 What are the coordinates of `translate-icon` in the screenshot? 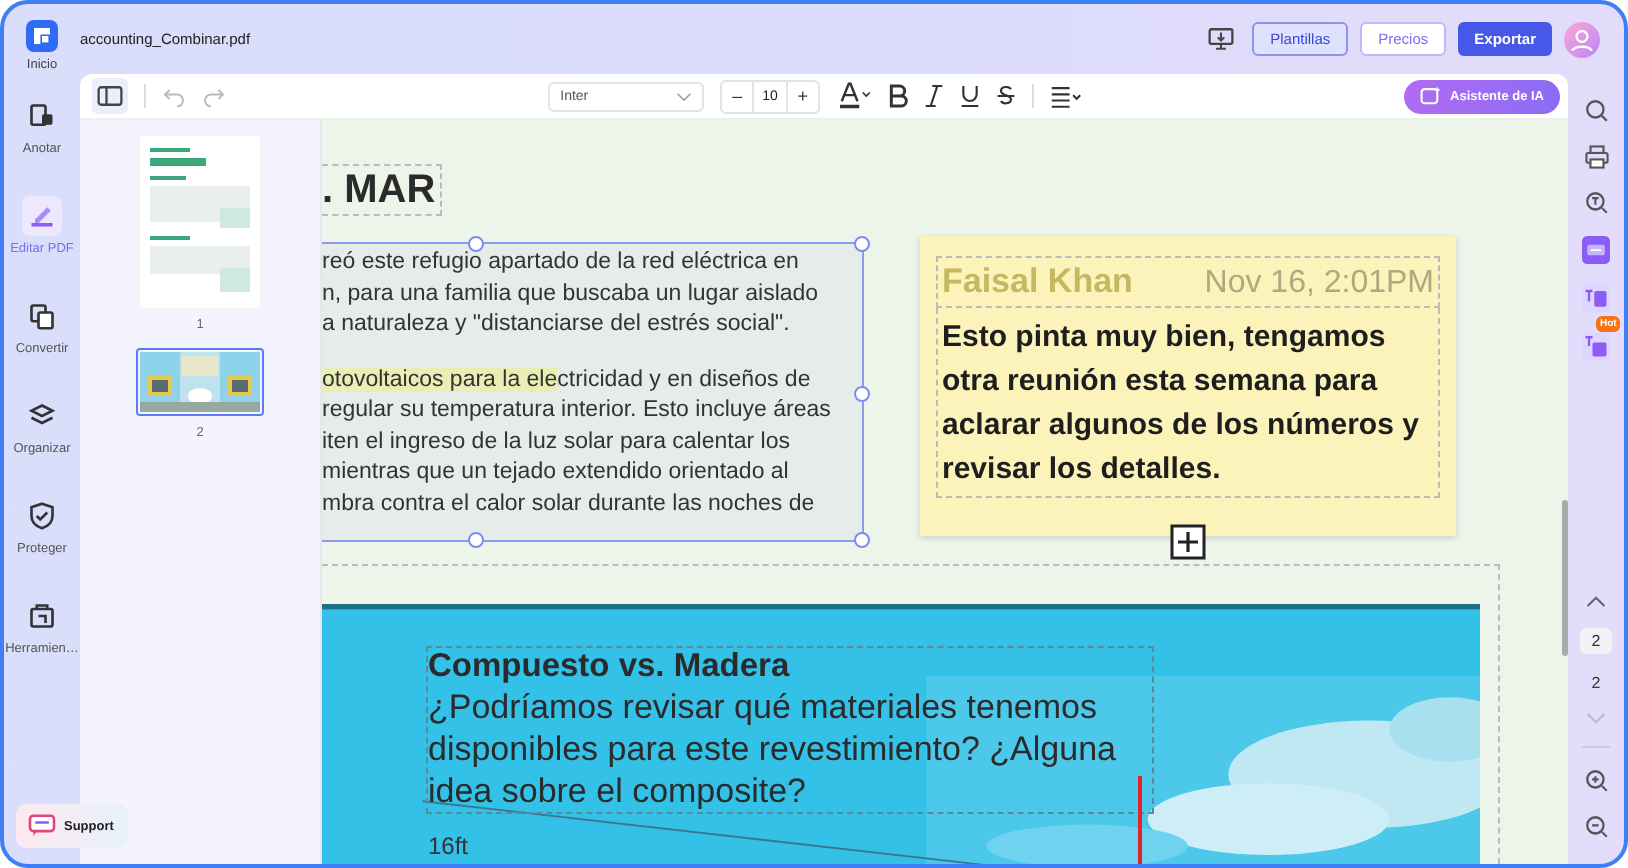 It's located at (1596, 298).